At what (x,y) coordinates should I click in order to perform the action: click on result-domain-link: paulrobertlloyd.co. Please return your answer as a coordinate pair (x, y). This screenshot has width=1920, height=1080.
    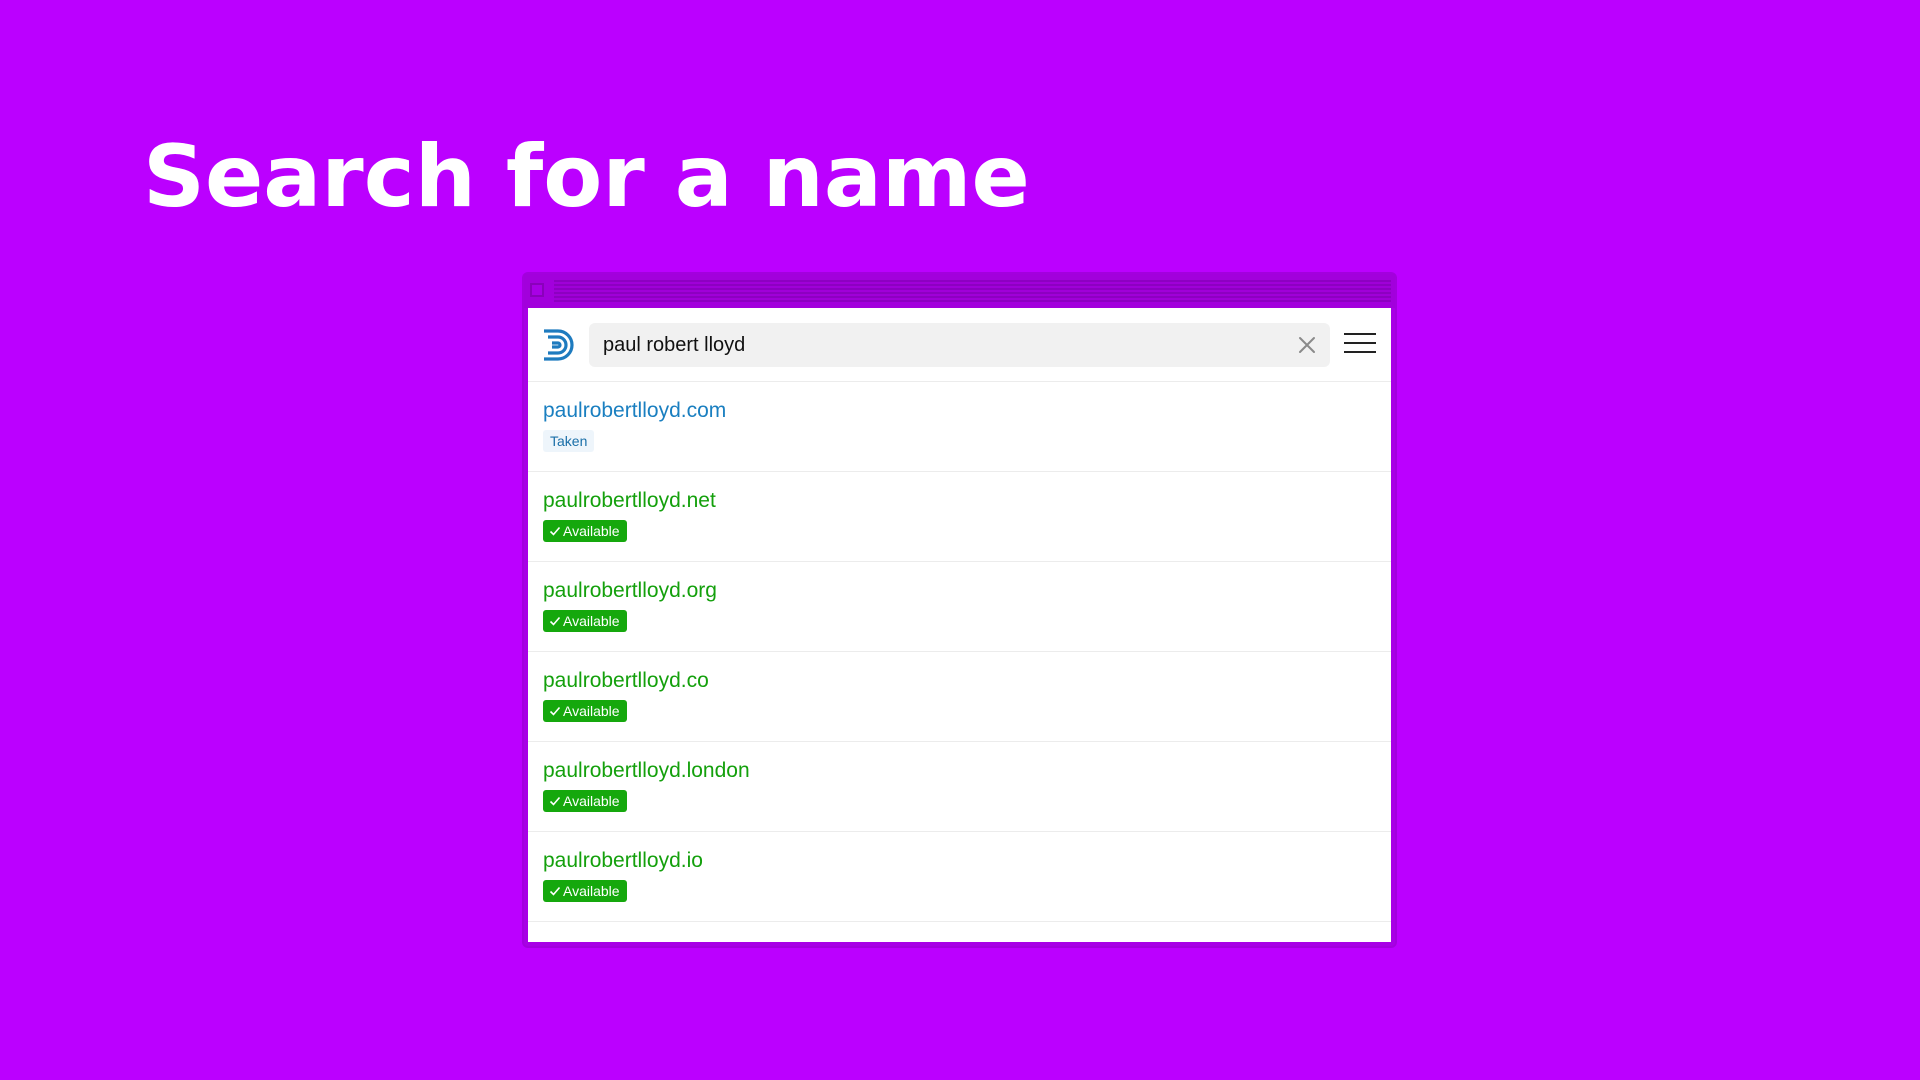
    Looking at the image, I should click on (626, 681).